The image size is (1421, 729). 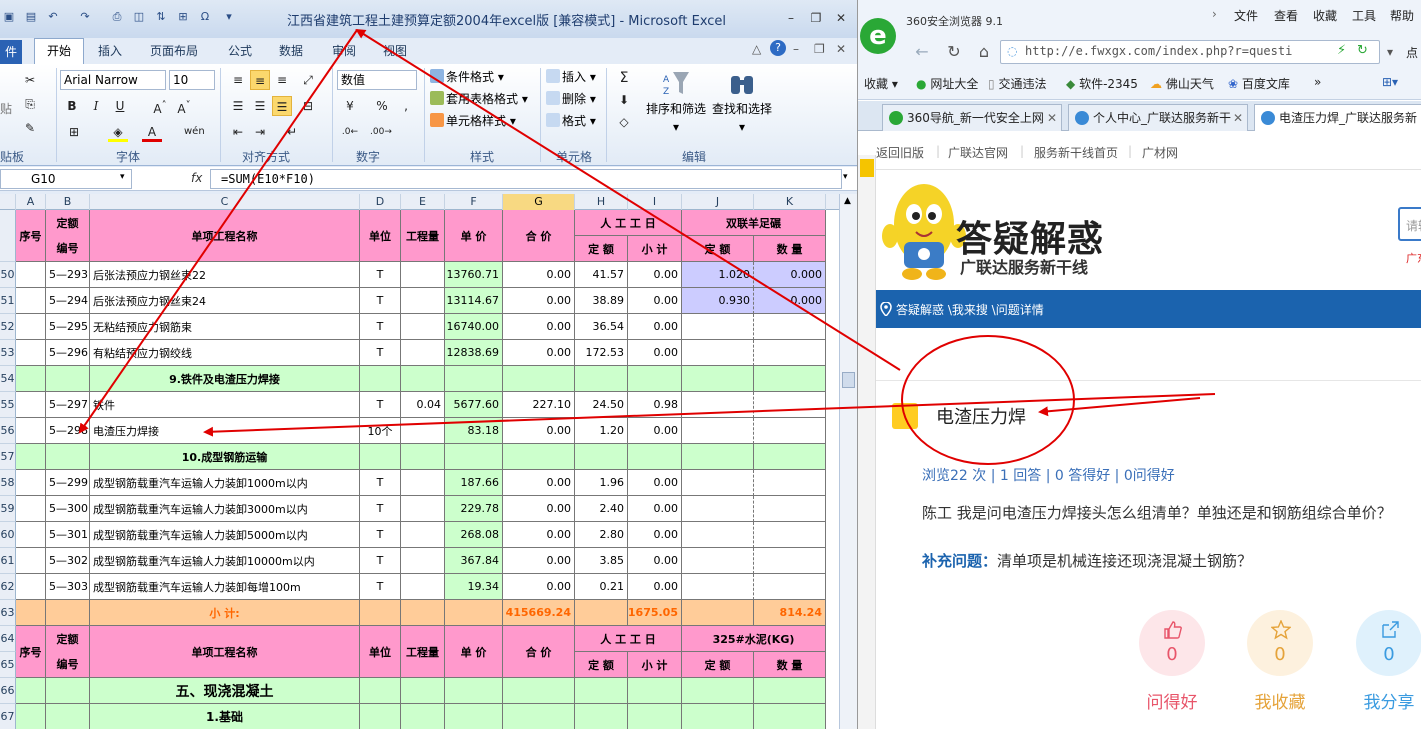 What do you see at coordinates (1052, 118) in the screenshot?
I see `tab-close-icon: ✕` at bounding box center [1052, 118].